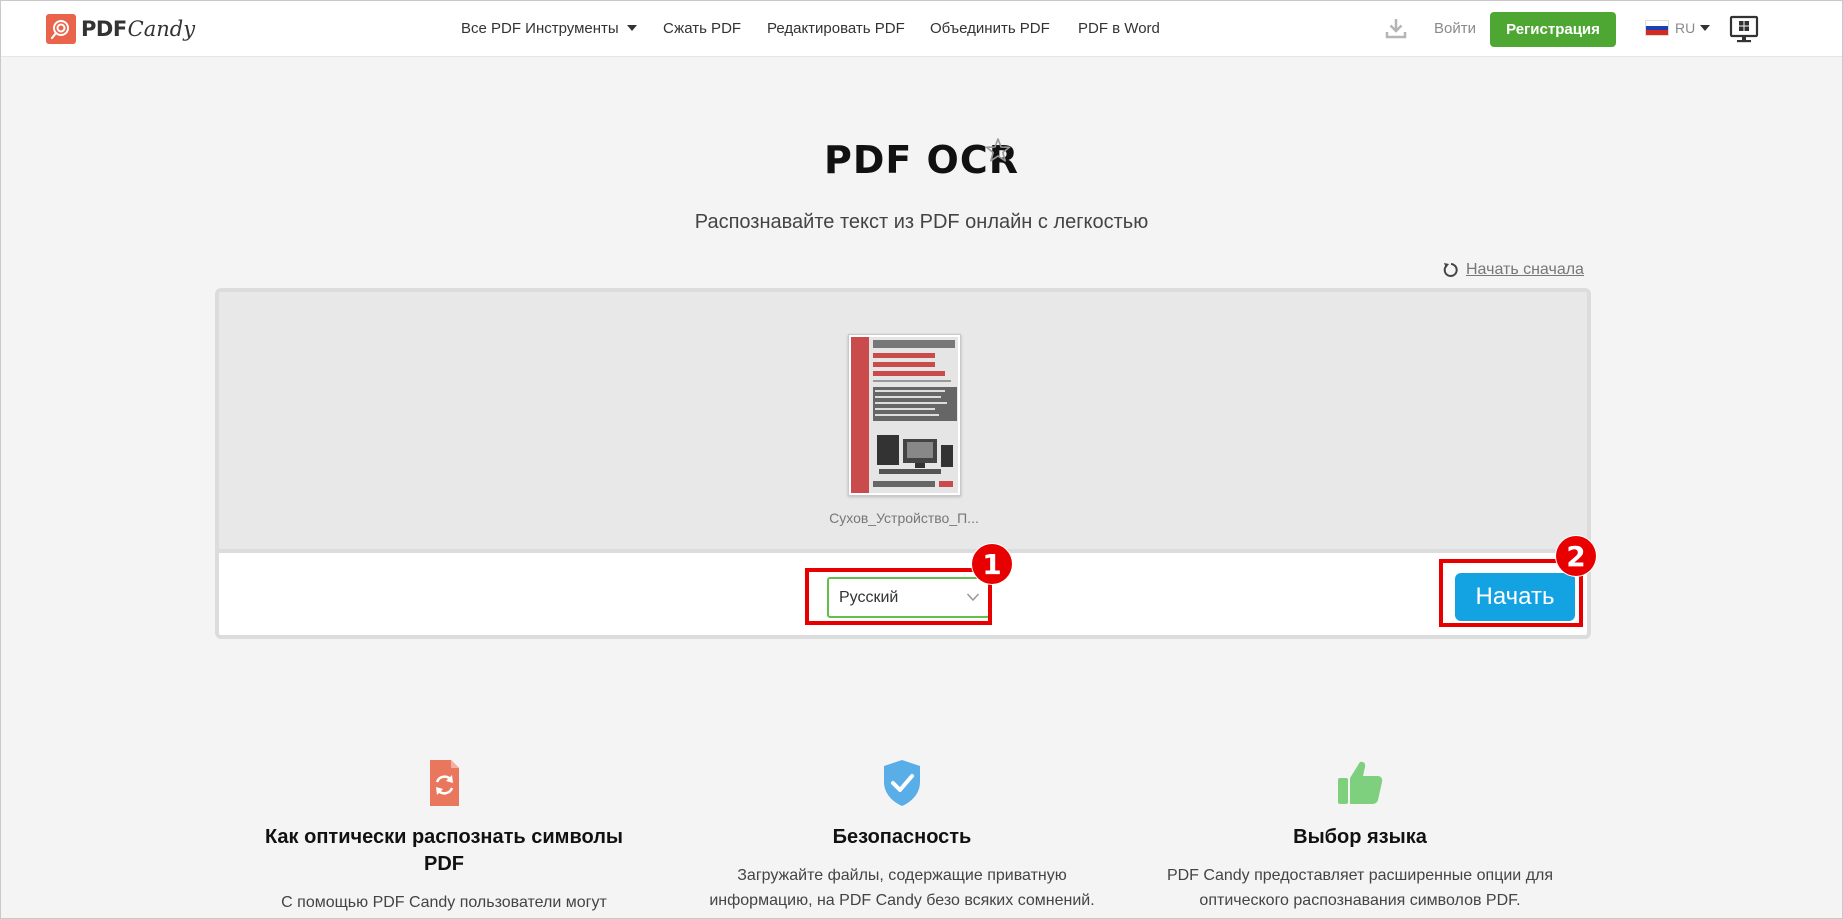 The height and width of the screenshot is (919, 1843). What do you see at coordinates (1450, 270) in the screenshot?
I see `refresh-icon` at bounding box center [1450, 270].